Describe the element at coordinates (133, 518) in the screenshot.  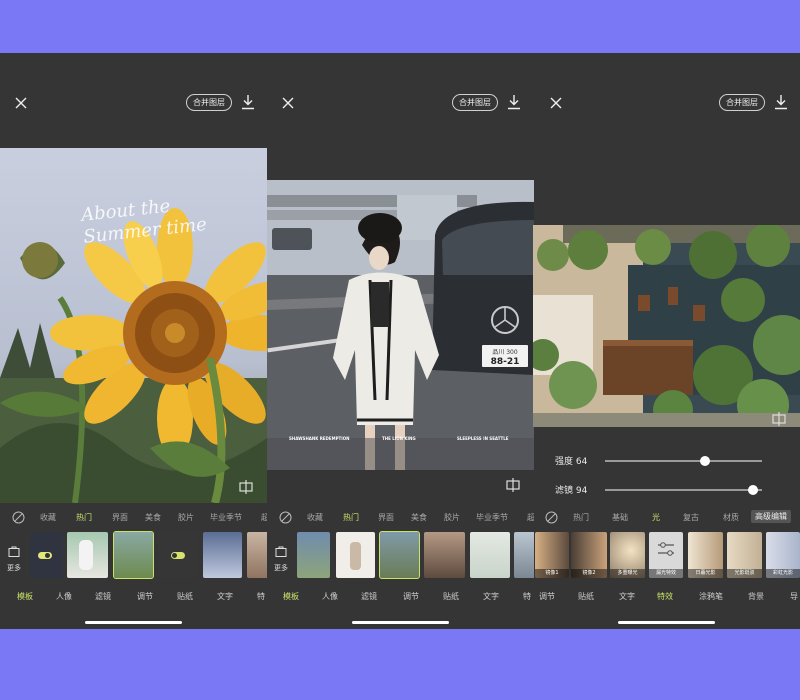
I see `category-bar: 收藏 热门 界面 美食 胶片 毕业季节 超` at that location.